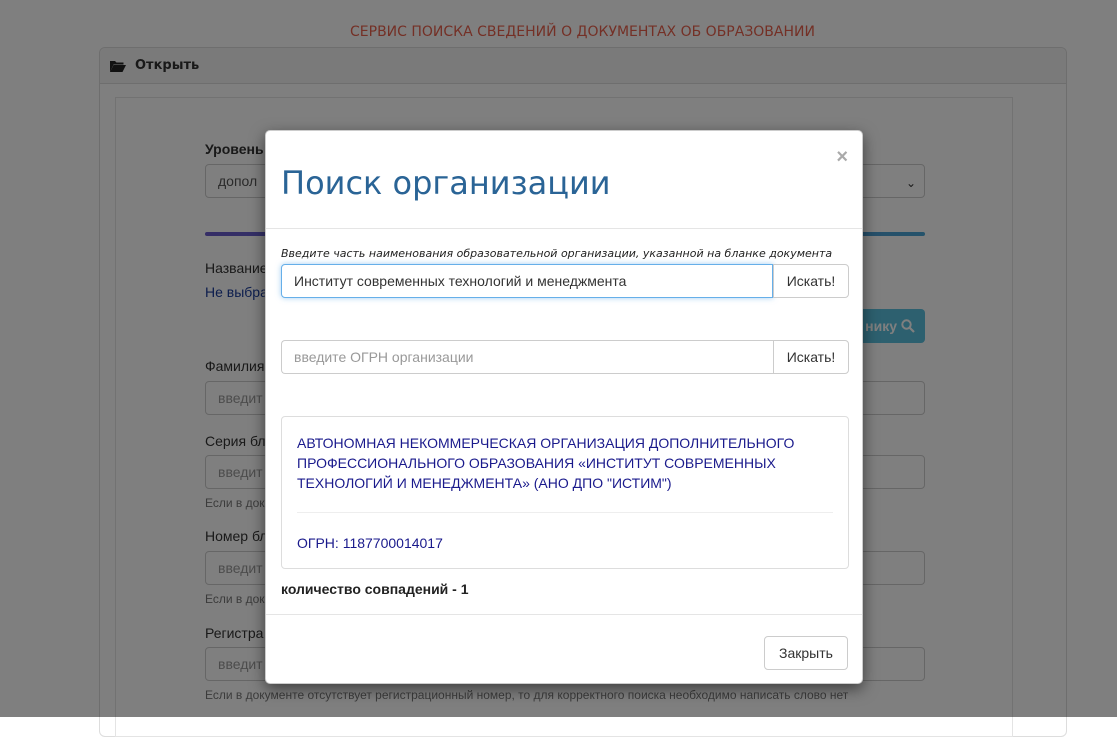 The height and width of the screenshot is (737, 1117). Describe the element at coordinates (565, 512) in the screenshot. I see `result-divider` at that location.